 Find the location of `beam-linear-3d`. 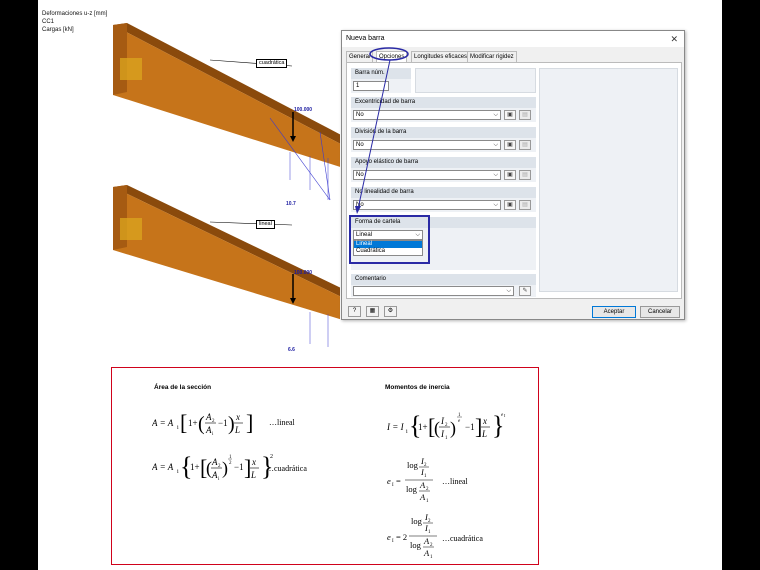

beam-linear-3d is located at coordinates (226, 266).